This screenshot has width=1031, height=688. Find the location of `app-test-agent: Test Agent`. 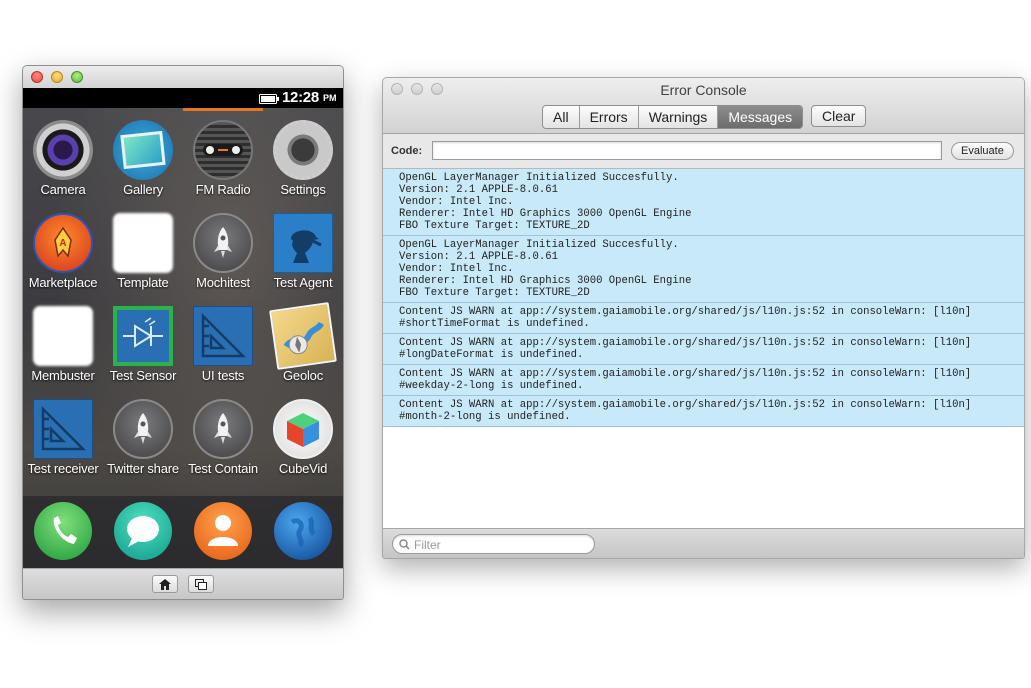

app-test-agent: Test Agent is located at coordinates (303, 251).